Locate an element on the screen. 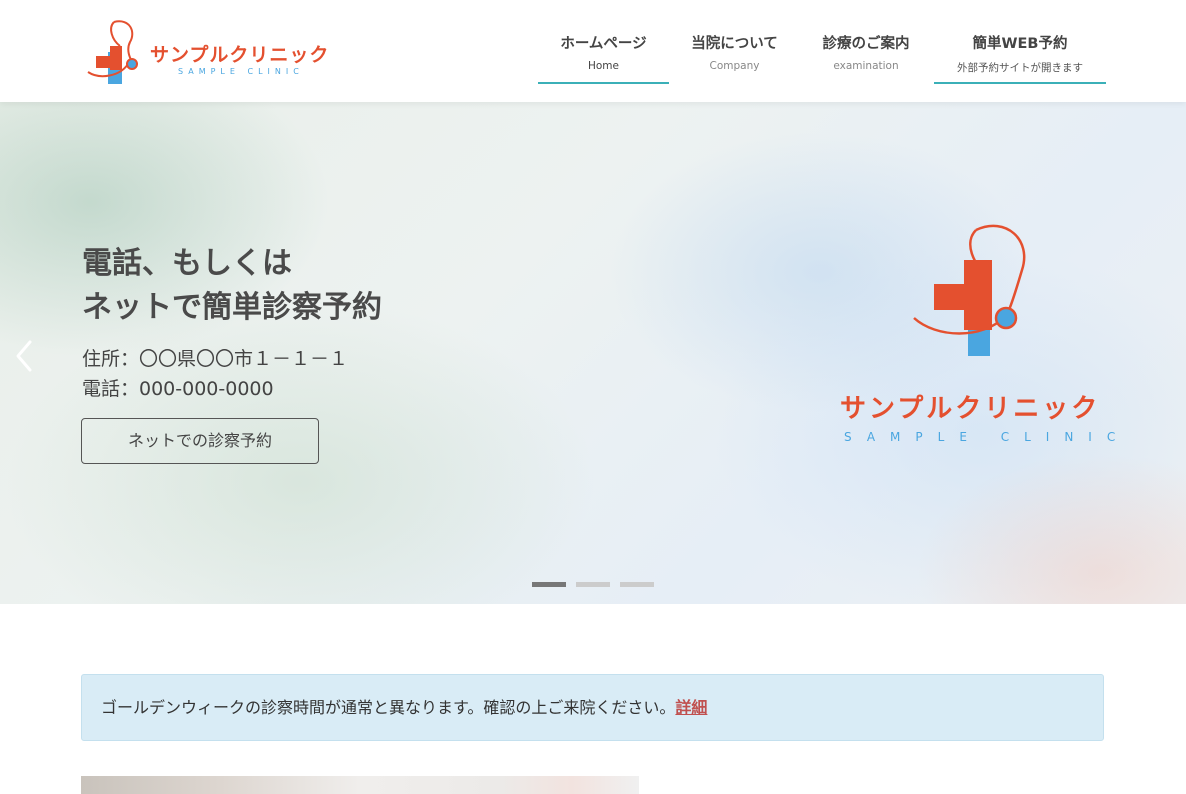 Image resolution: width=1186 pixels, height=794 pixels. content-photo is located at coordinates (360, 785).